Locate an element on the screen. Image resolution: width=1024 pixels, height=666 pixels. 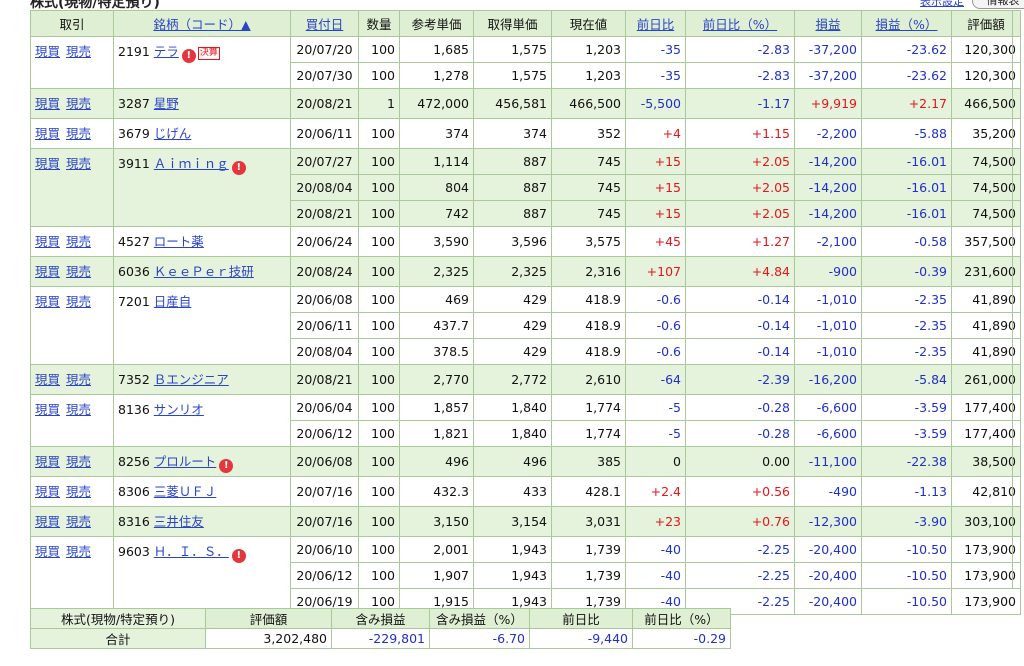
col-change-pct-sort: 前日比（%） is located at coordinates (740, 23).